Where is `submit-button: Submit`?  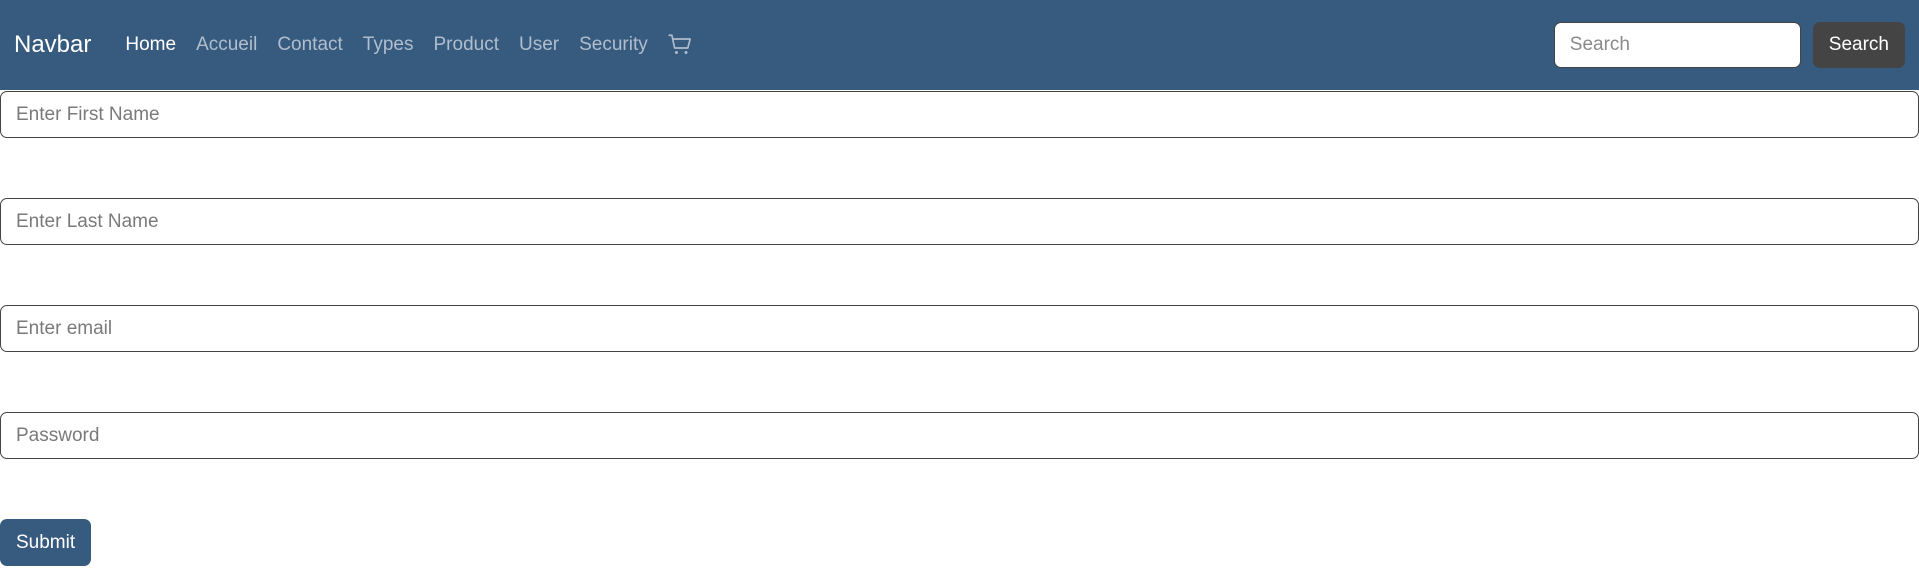
submit-button: Submit is located at coordinates (46, 542).